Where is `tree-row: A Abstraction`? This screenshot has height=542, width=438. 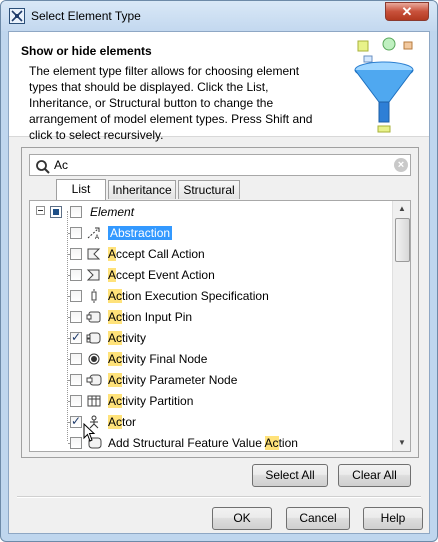 tree-row: A Abstraction is located at coordinates (211, 233).